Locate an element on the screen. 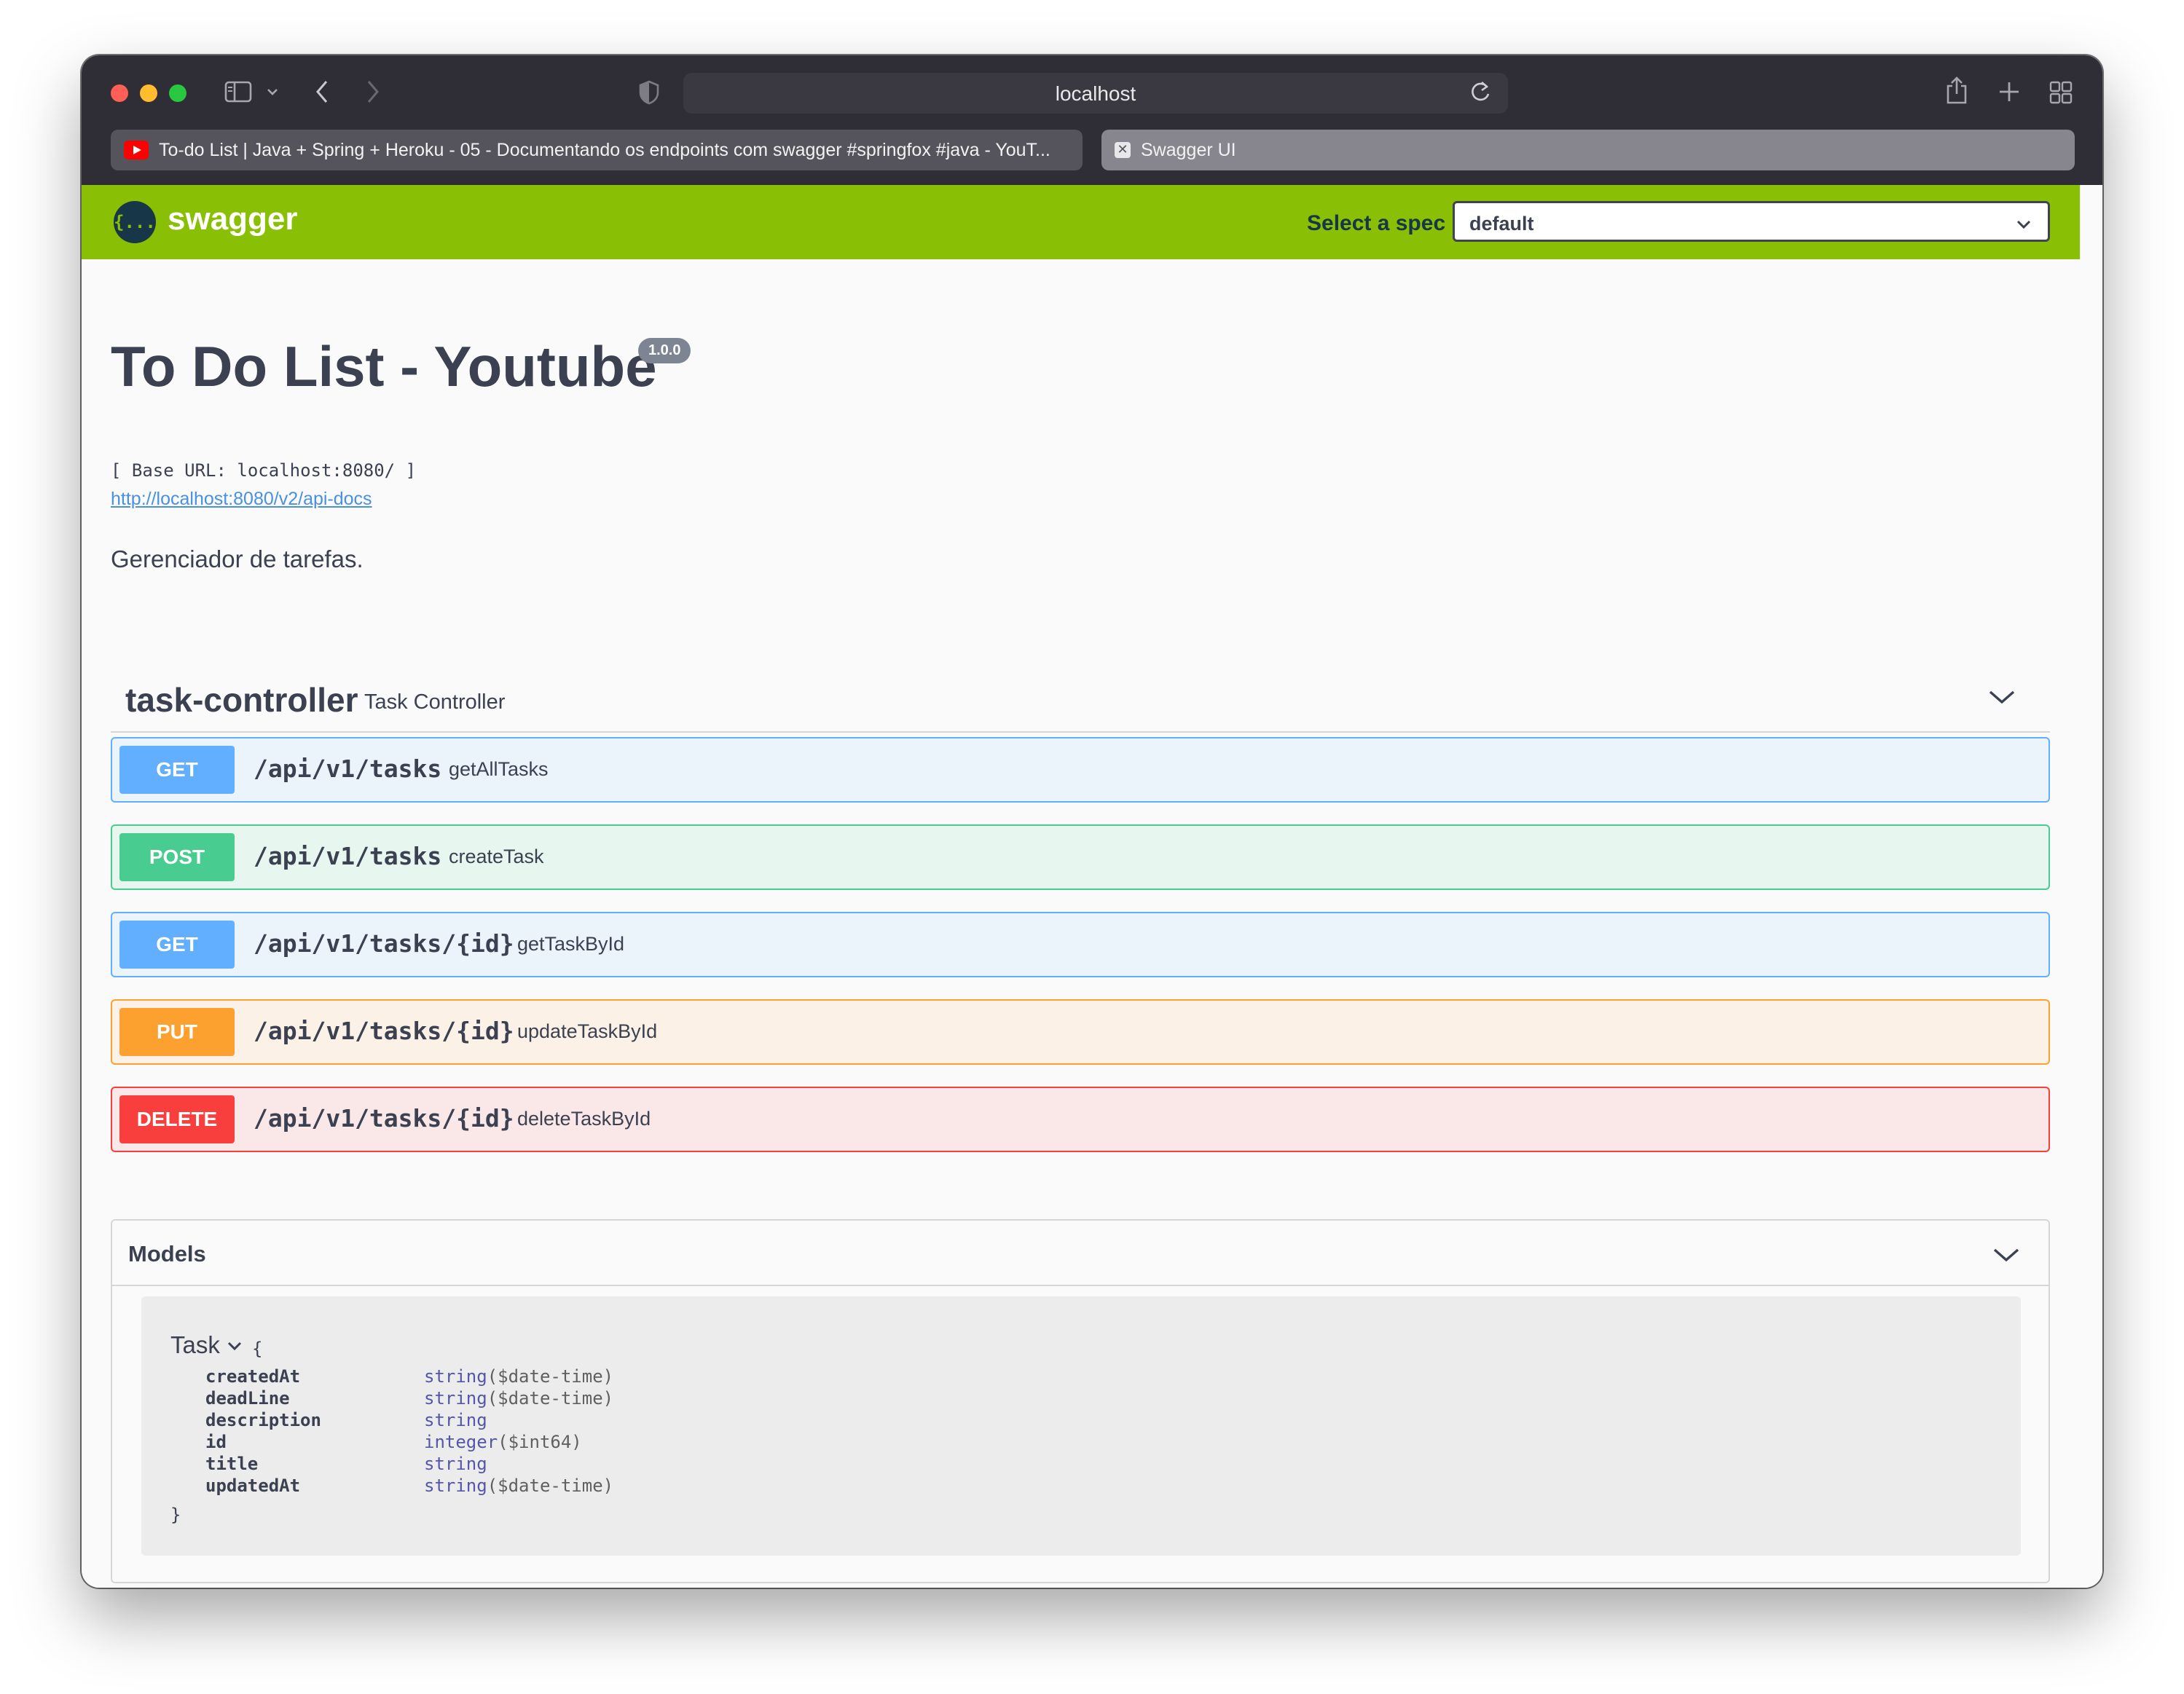 This screenshot has width=2184, height=1694. operation-update-task-by-id: PUT /api/v1/tasks/{id} updateTaskById is located at coordinates (1080, 1032).